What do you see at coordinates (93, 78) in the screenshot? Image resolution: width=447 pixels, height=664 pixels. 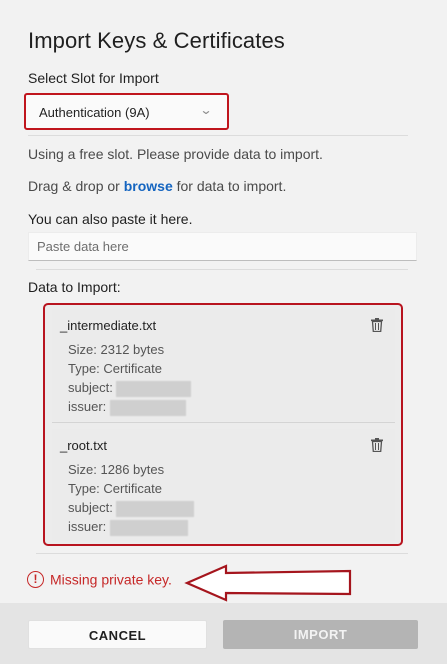 I see `slot-label: Select Slot for Import` at bounding box center [93, 78].